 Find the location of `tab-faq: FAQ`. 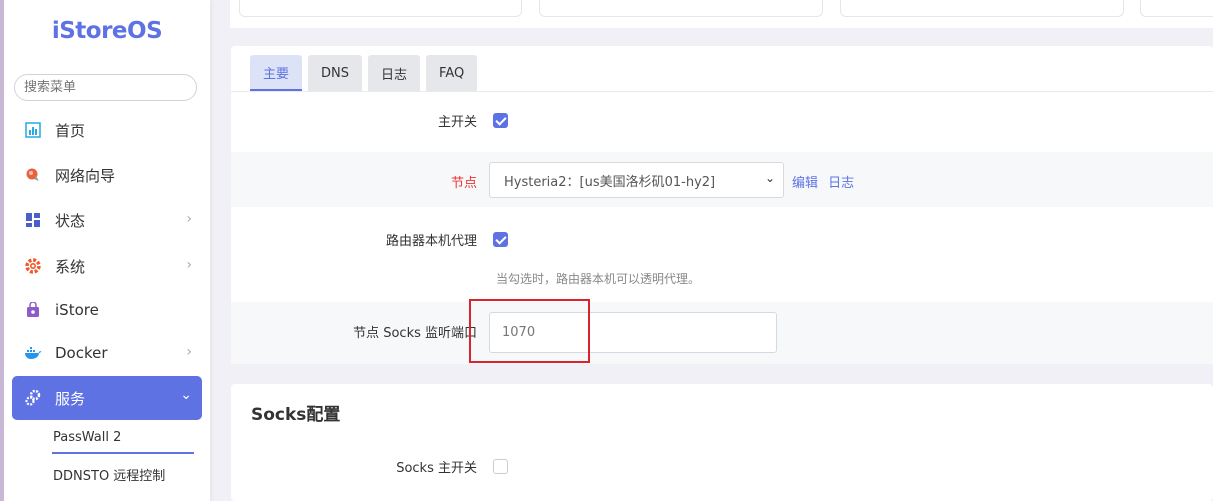

tab-faq: FAQ is located at coordinates (452, 73).